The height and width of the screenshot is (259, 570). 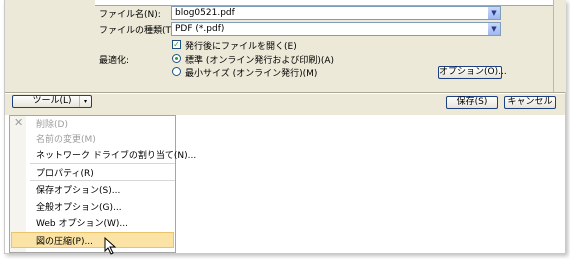 I want to click on tools-button: ツール(L) ▾, so click(x=52, y=101).